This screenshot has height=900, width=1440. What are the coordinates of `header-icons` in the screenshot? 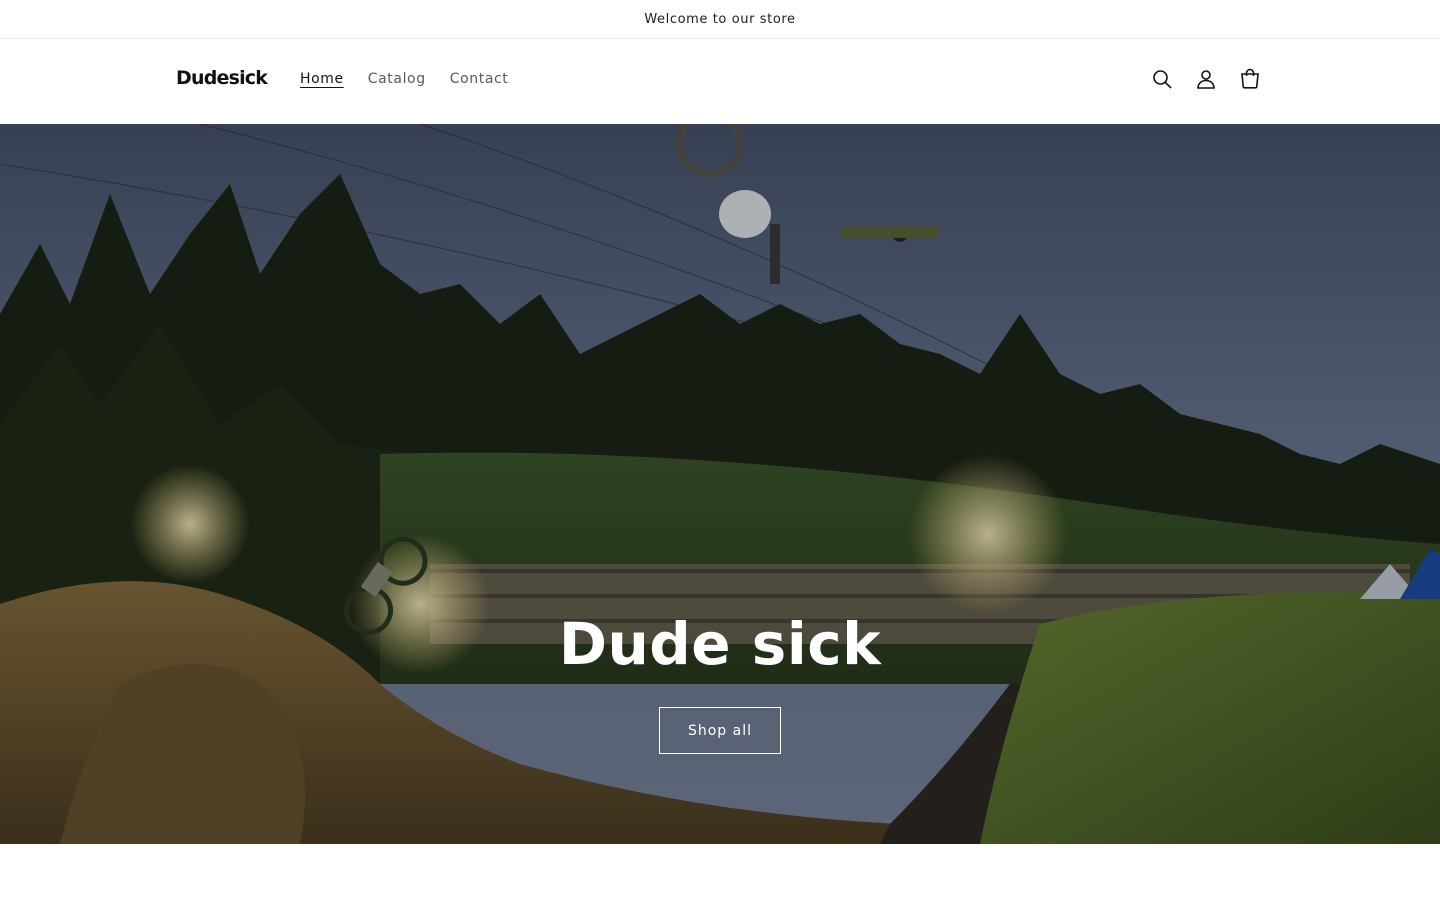 It's located at (1206, 79).